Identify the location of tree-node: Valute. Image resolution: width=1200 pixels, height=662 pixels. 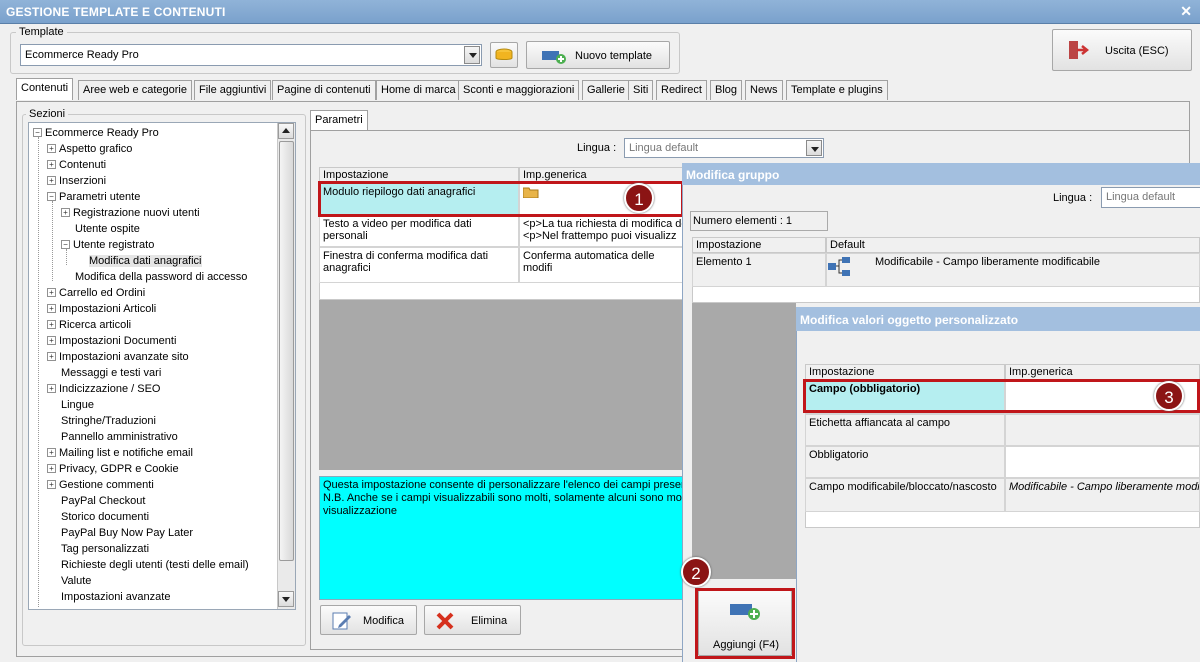
(76, 581).